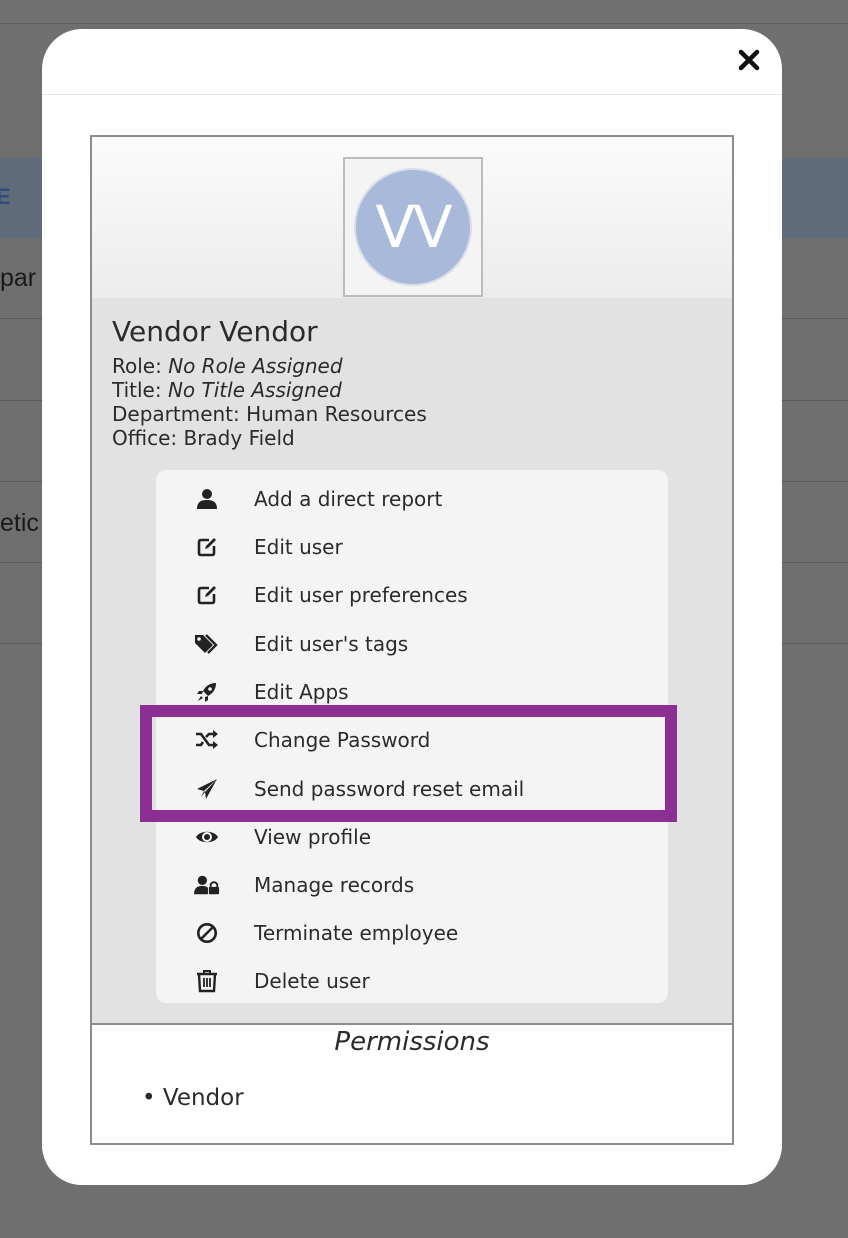  I want to click on role-value: No Role Assigned, so click(255, 366).